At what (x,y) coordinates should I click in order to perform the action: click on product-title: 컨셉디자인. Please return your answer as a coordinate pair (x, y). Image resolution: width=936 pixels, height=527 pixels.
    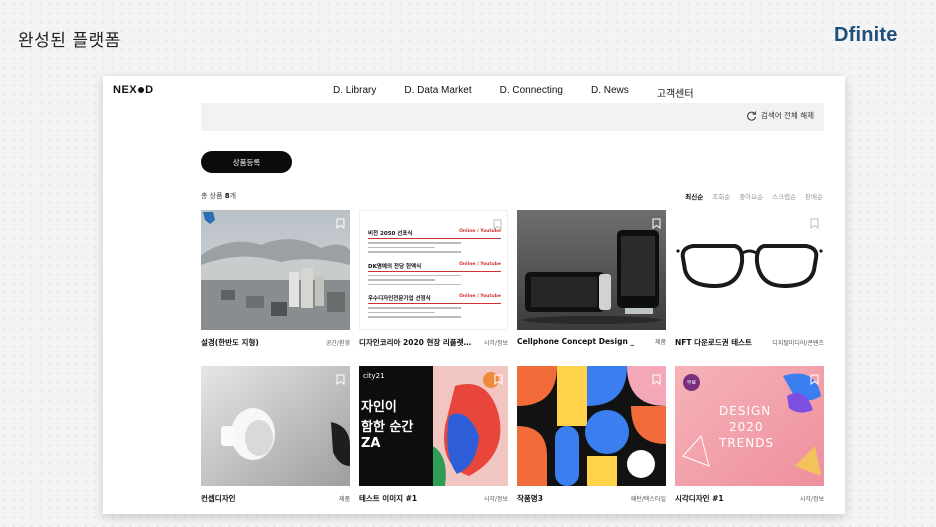
    Looking at the image, I should click on (218, 498).